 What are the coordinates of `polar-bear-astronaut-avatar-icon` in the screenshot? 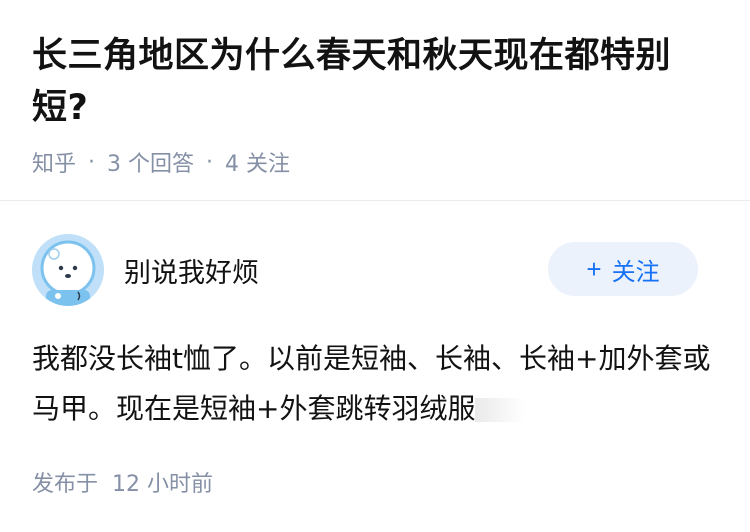 It's located at (68, 270).